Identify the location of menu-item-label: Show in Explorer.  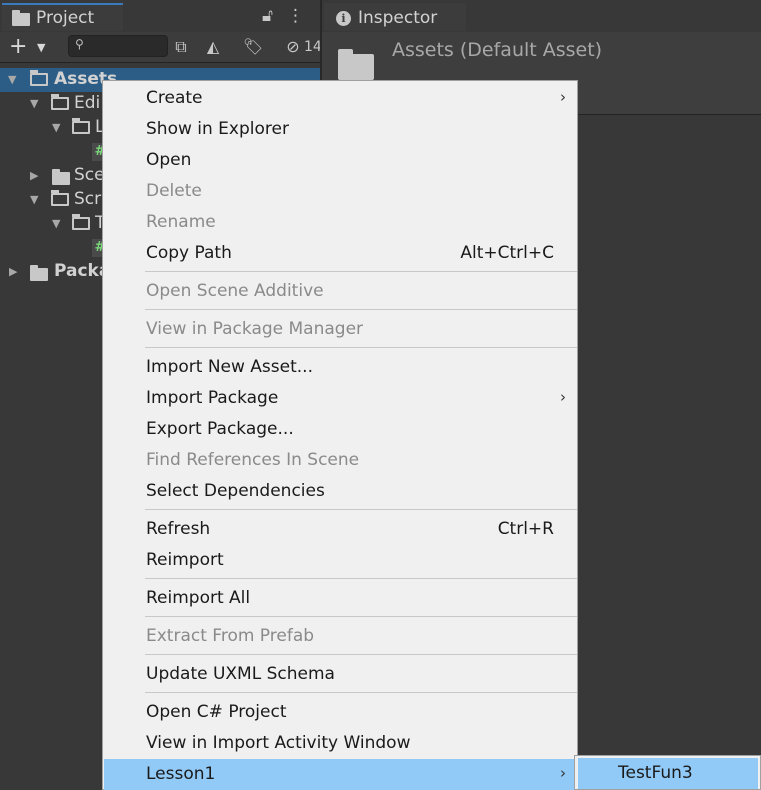
(217, 129).